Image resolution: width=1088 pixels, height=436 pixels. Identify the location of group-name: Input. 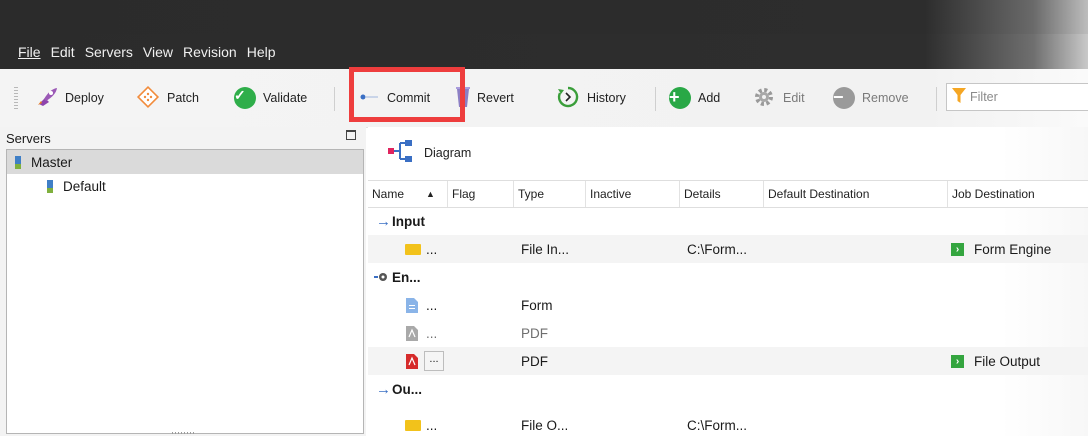
(408, 221).